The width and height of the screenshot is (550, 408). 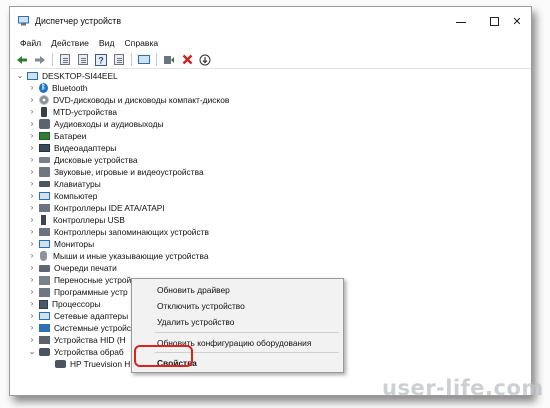 What do you see at coordinates (279, 220) in the screenshot?
I see `tree-item-usb: › Контроллеры USB` at bounding box center [279, 220].